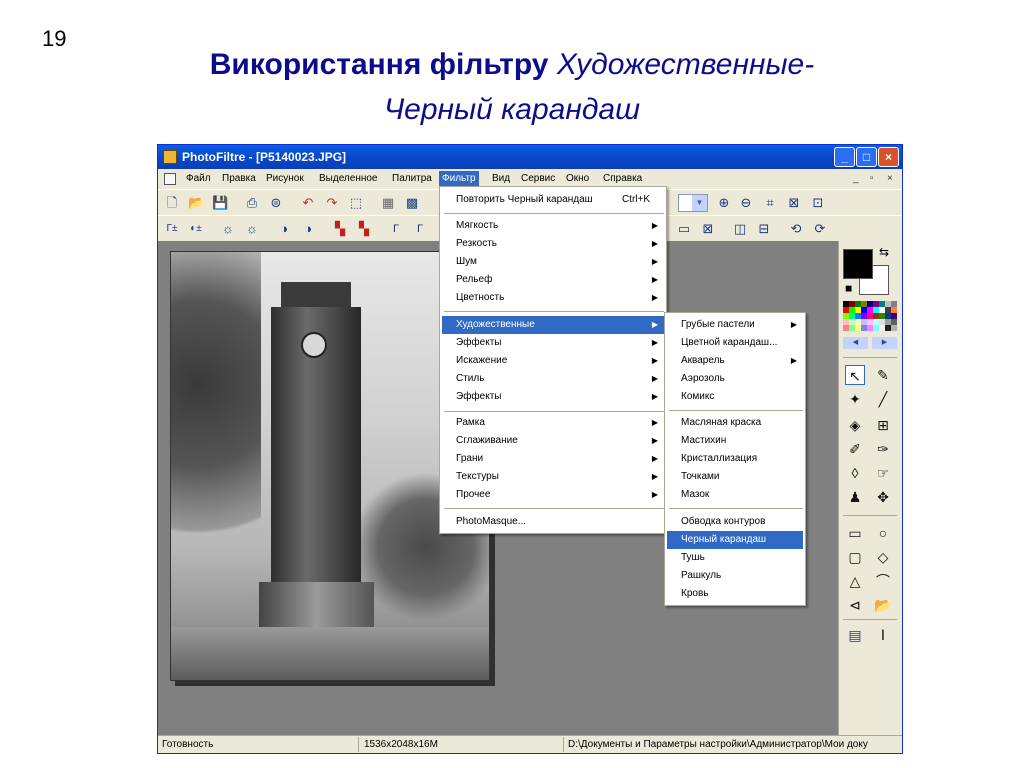 The height and width of the screenshot is (768, 1024). Describe the element at coordinates (855, 605) in the screenshot. I see `polygon-tool-icon: ⊲` at that location.